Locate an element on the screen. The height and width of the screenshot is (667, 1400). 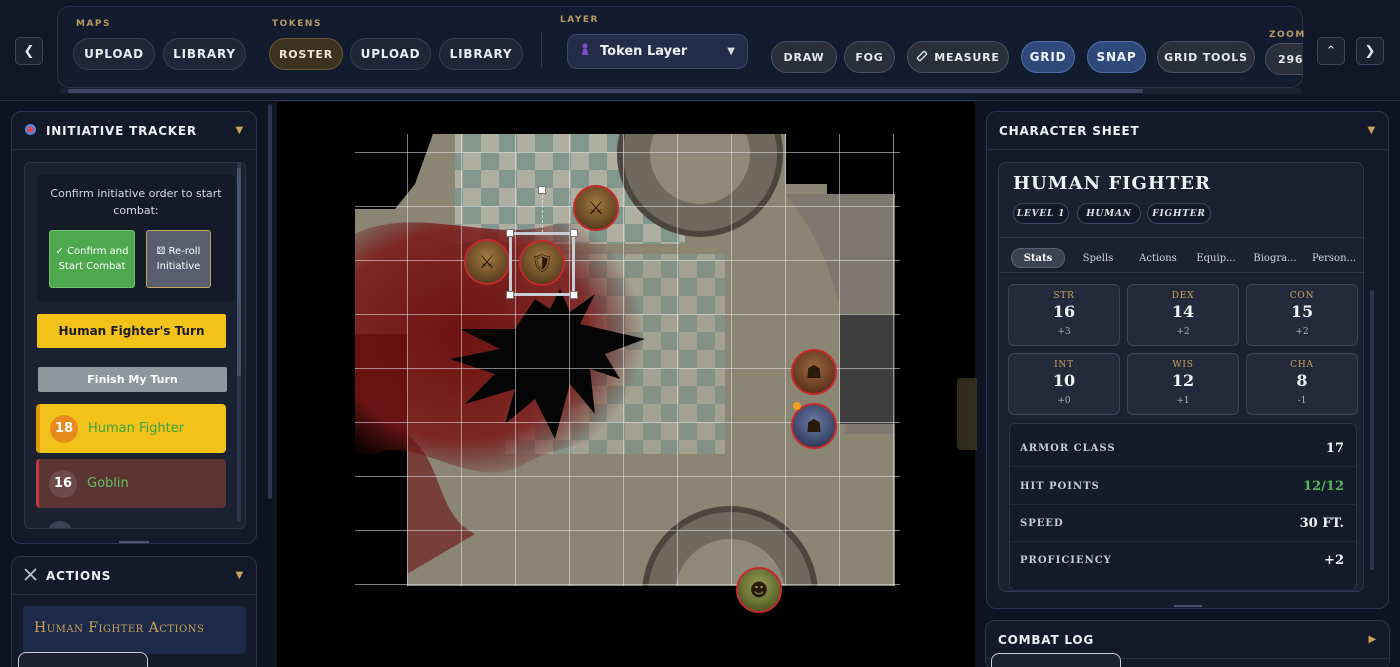
d20-icon is located at coordinates (30, 131).